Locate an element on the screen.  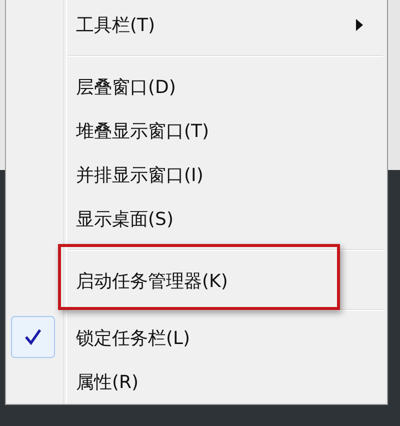
check-icon is located at coordinates (33, 336).